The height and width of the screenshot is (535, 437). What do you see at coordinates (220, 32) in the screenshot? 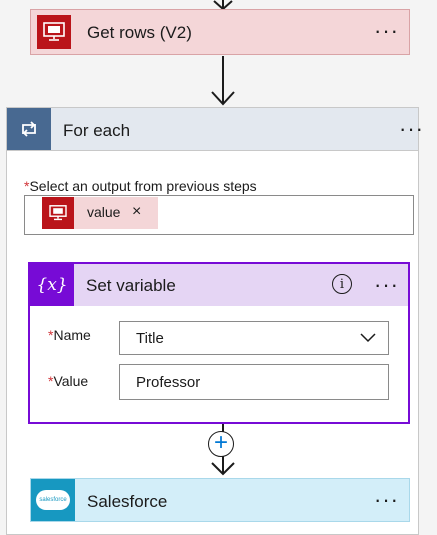
I see `get-rows-card: Get rows (V2) ···` at bounding box center [220, 32].